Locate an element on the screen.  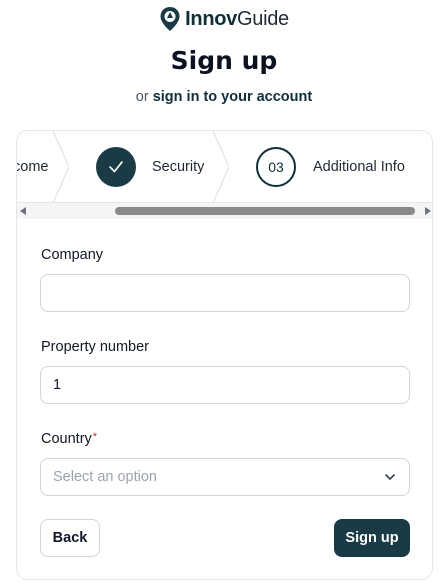
country-label: Country* is located at coordinates (69, 439).